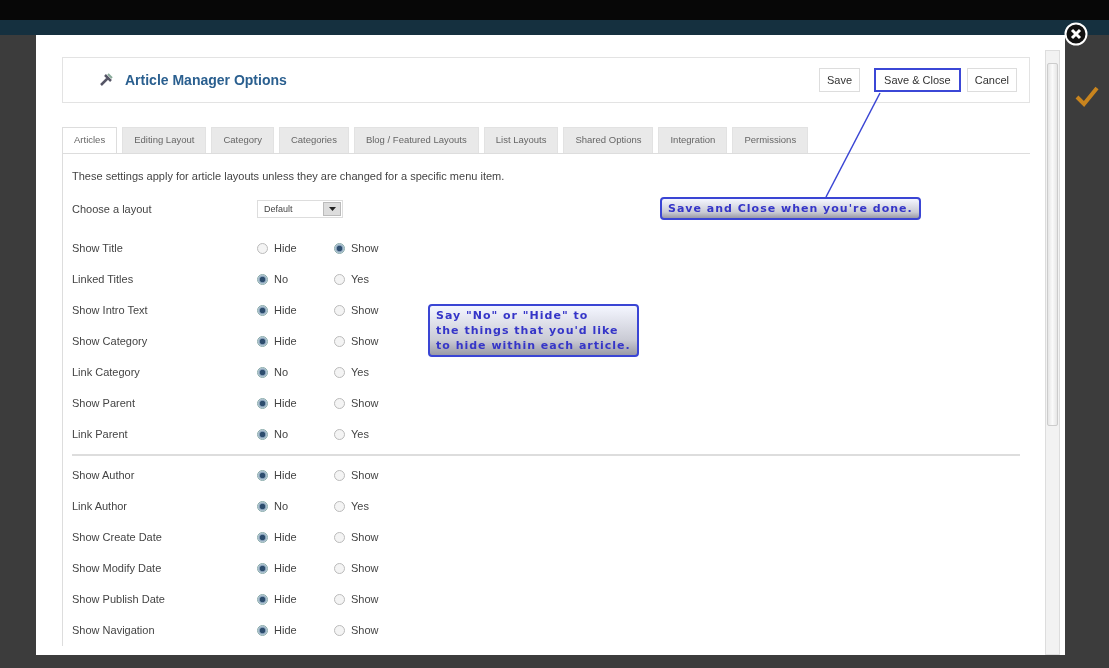 The image size is (1109, 668). What do you see at coordinates (917, 80) in the screenshot?
I see `toolbar-button: Save & Close` at bounding box center [917, 80].